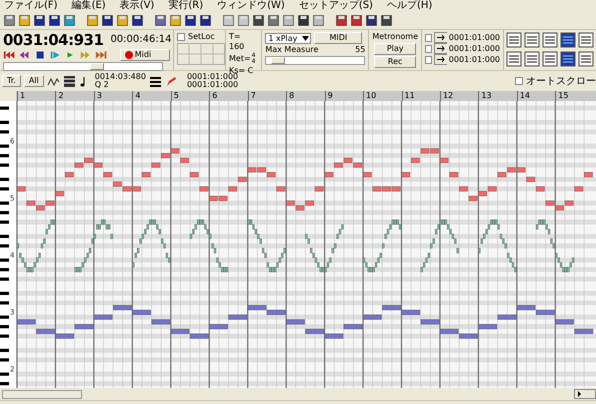 The height and width of the screenshot is (404, 596). What do you see at coordinates (306, 96) in the screenshot?
I see `measure-ruler: 1 2 3 4 5 6 7 8 9 10 11 12 13 14 15` at bounding box center [306, 96].